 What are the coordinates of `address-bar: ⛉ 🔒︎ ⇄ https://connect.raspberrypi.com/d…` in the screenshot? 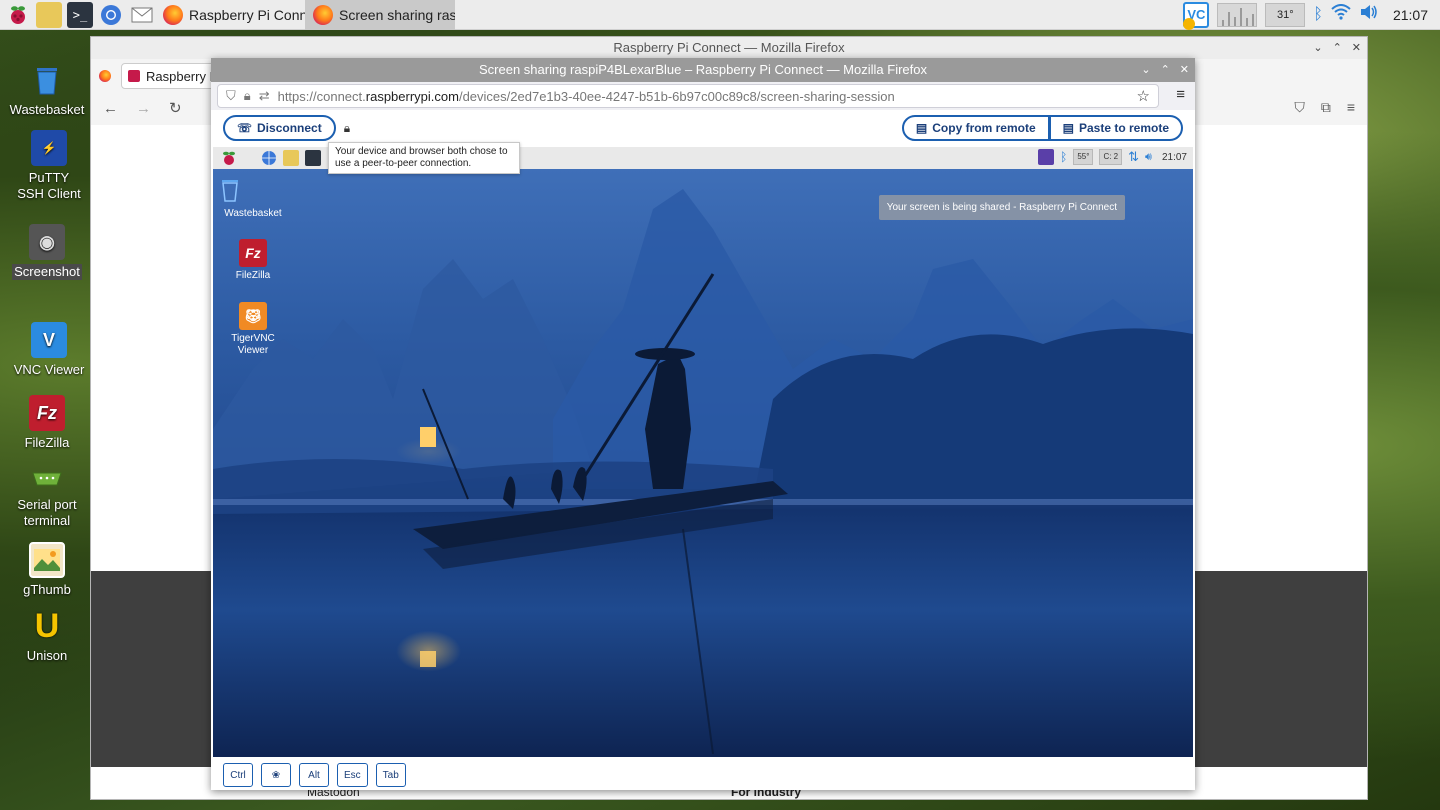 It's located at (688, 96).